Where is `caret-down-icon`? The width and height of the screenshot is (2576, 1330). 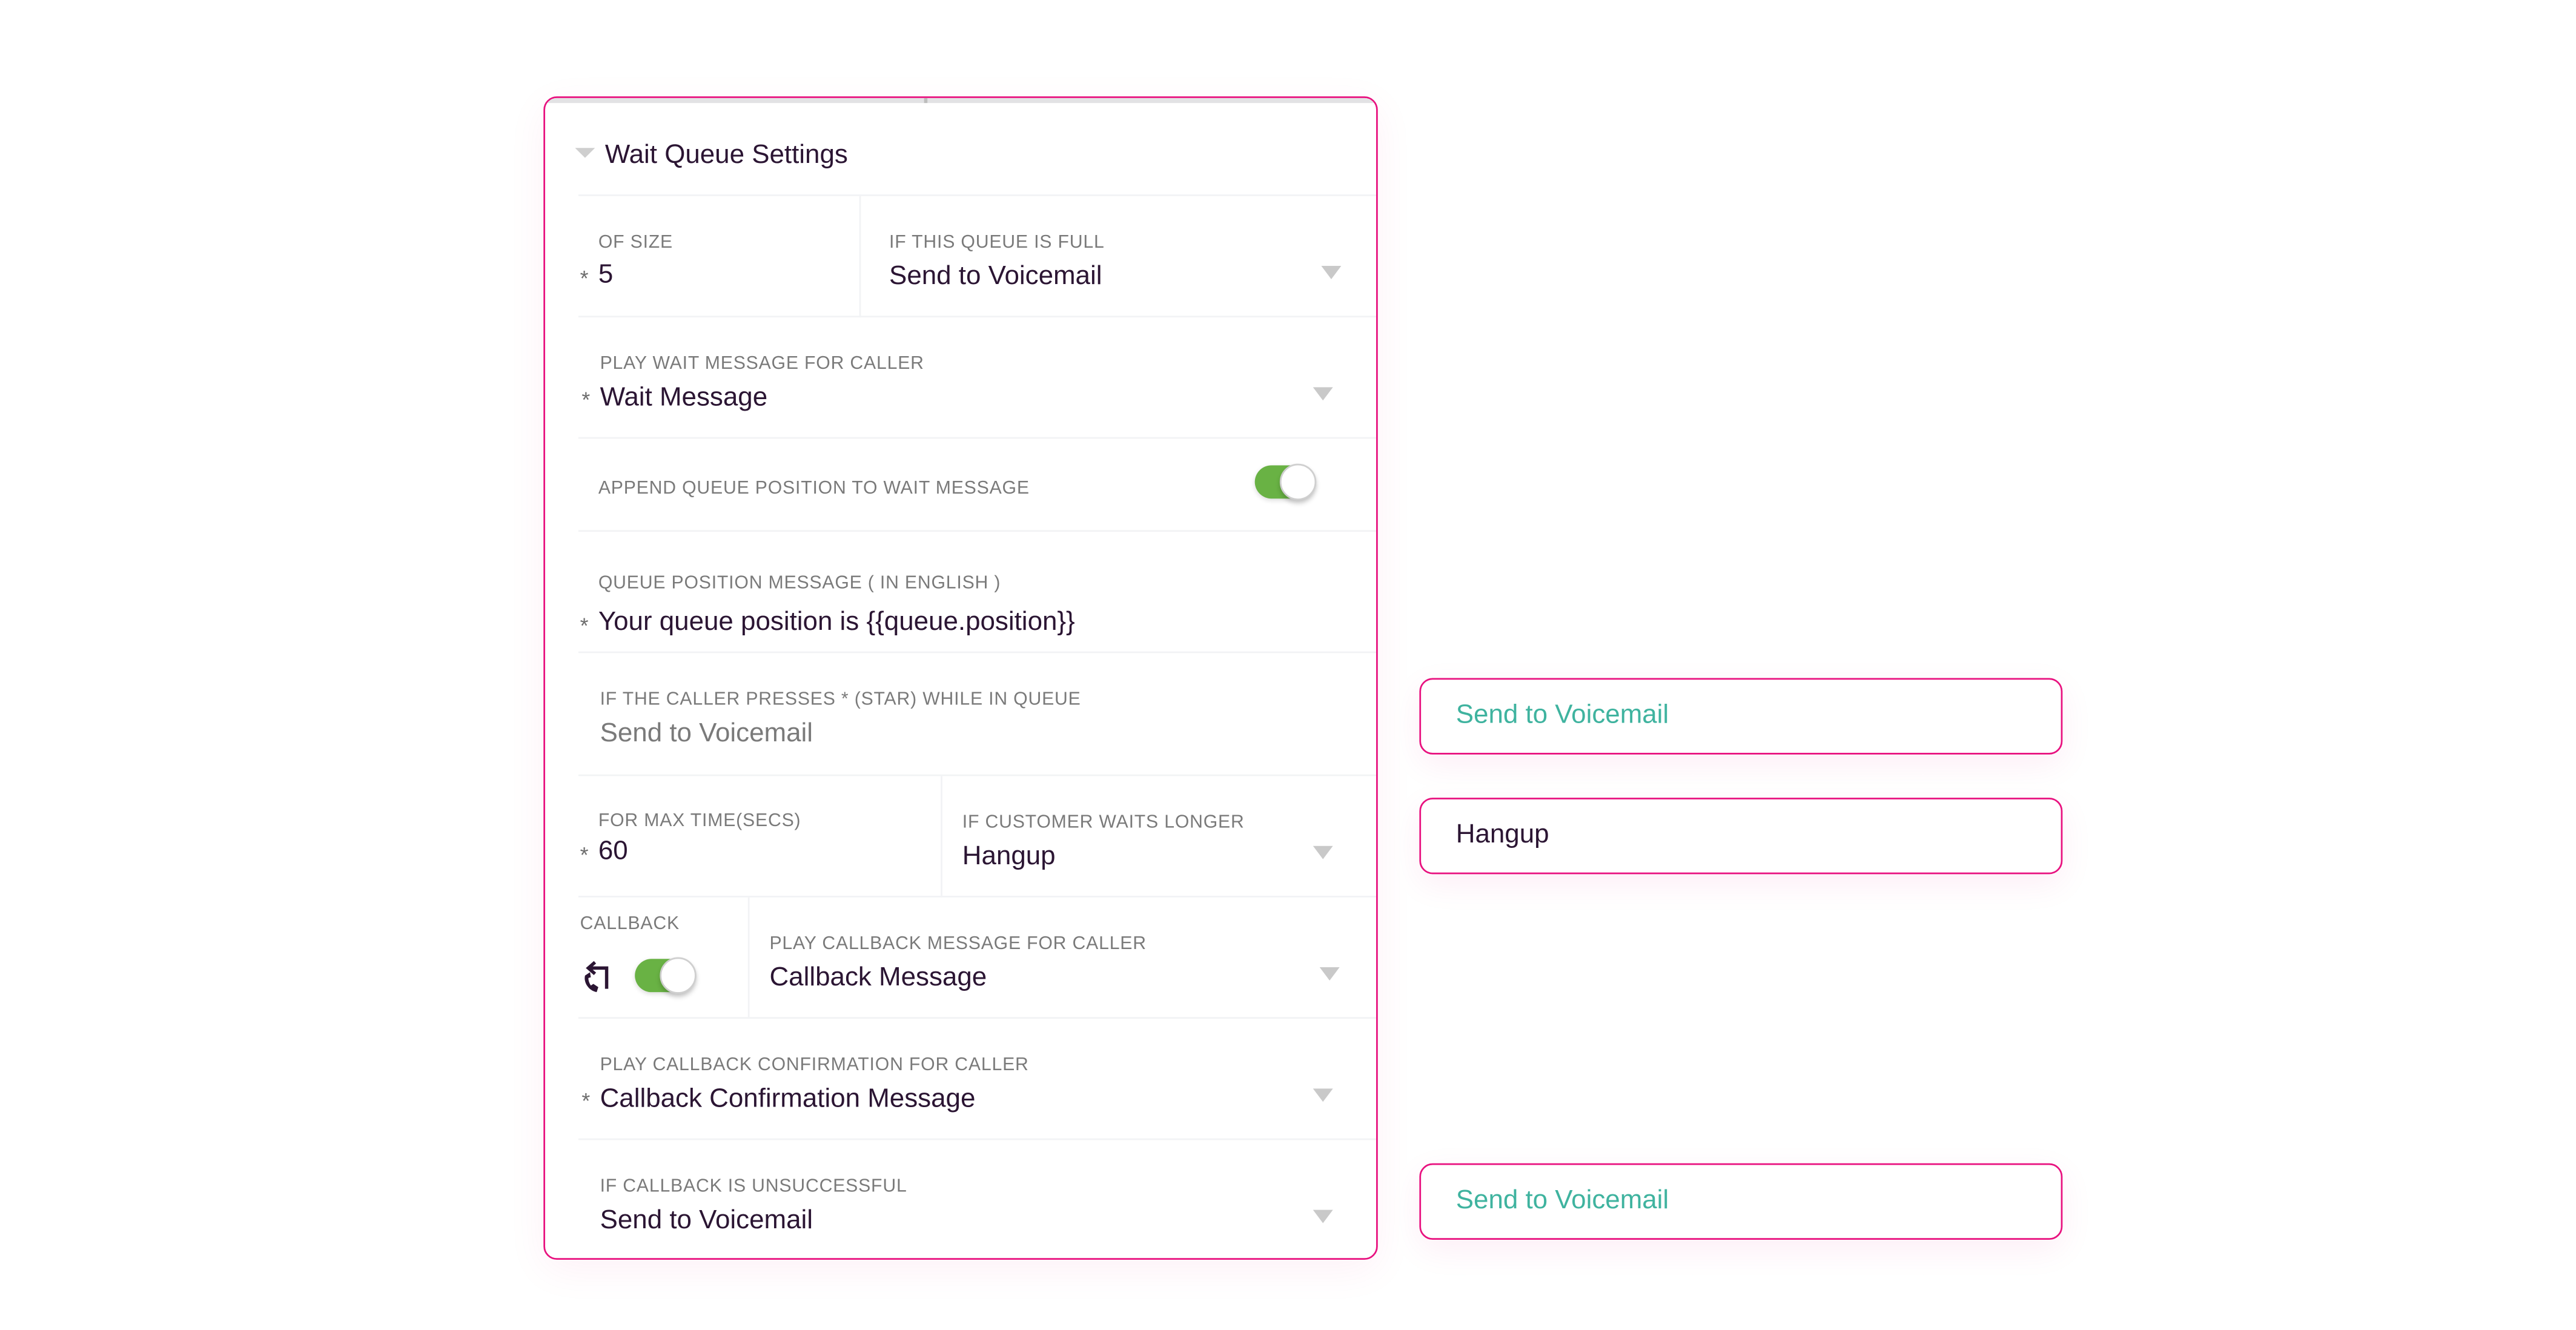
caret-down-icon is located at coordinates (585, 153).